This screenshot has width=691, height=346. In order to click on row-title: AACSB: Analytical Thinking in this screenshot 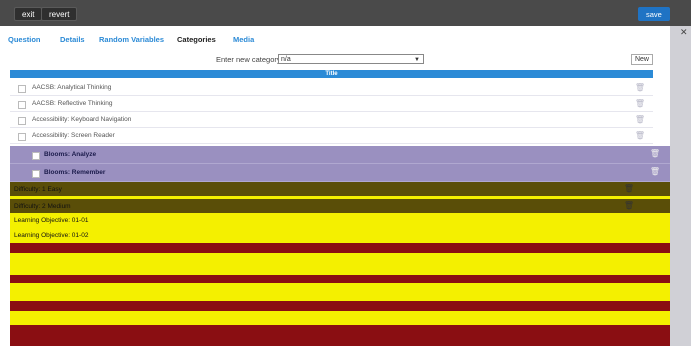, I will do `click(72, 87)`.